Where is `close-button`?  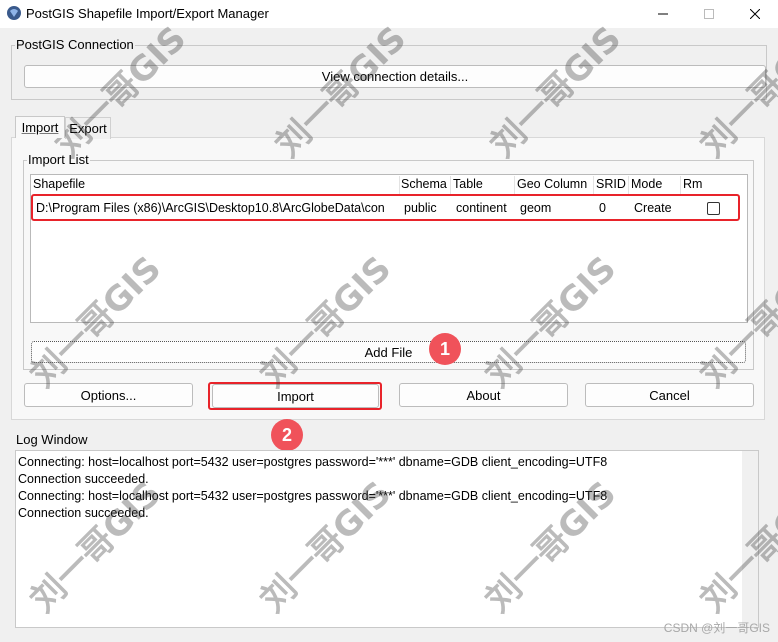 close-button is located at coordinates (755, 14).